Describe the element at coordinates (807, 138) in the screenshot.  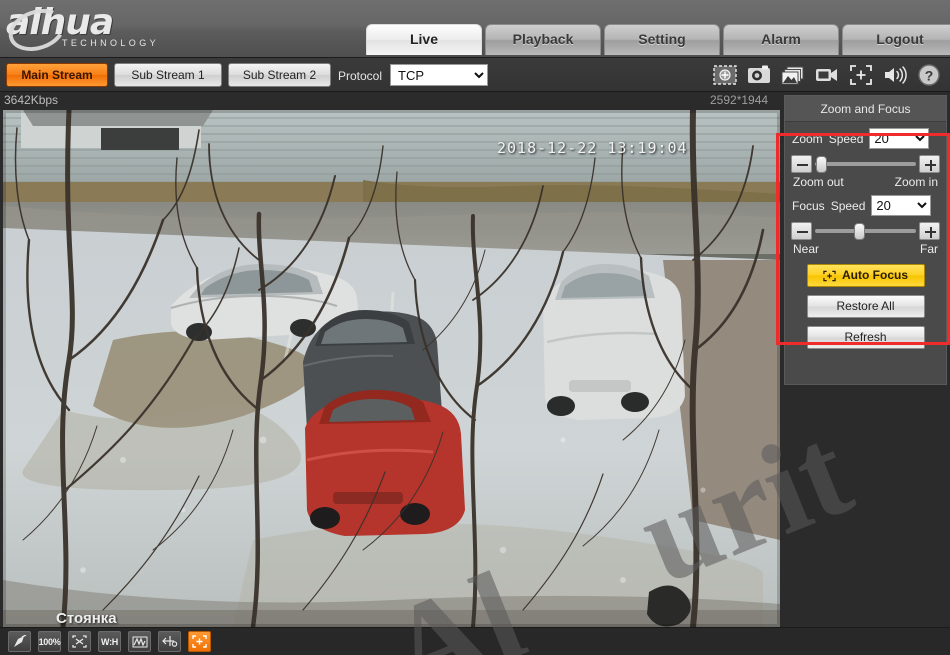
I see `zoom-label: Zoom` at that location.